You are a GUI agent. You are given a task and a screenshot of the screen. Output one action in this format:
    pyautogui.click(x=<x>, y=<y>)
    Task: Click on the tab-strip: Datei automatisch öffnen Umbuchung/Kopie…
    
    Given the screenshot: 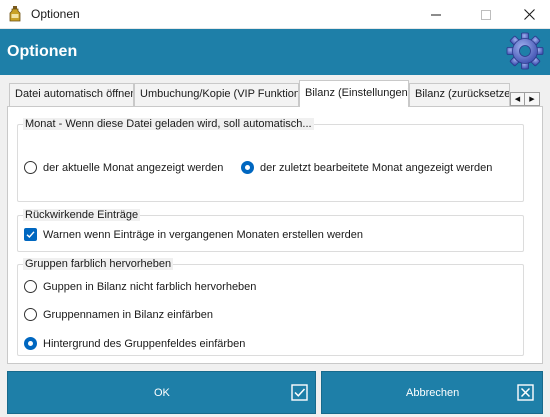 What is the action you would take?
    pyautogui.click(x=275, y=91)
    